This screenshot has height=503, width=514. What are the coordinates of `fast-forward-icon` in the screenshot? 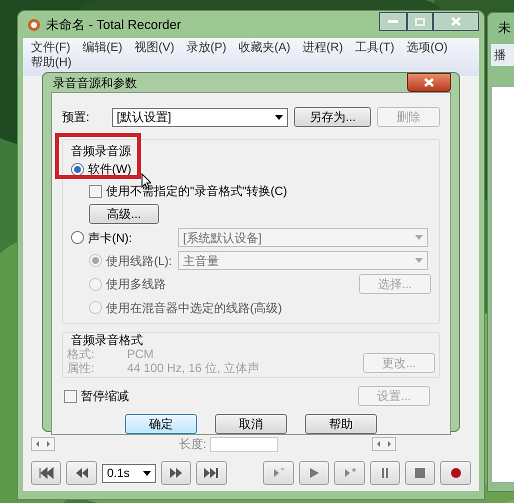 It's located at (176, 473).